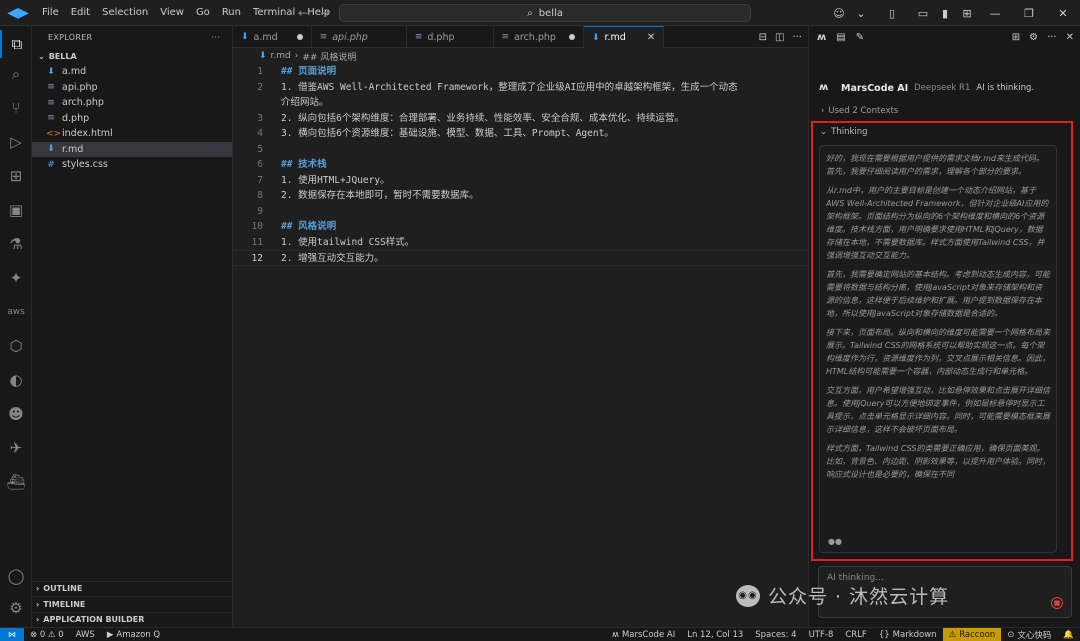  What do you see at coordinates (821, 634) in the screenshot?
I see `encoding: UTF-8` at bounding box center [821, 634].